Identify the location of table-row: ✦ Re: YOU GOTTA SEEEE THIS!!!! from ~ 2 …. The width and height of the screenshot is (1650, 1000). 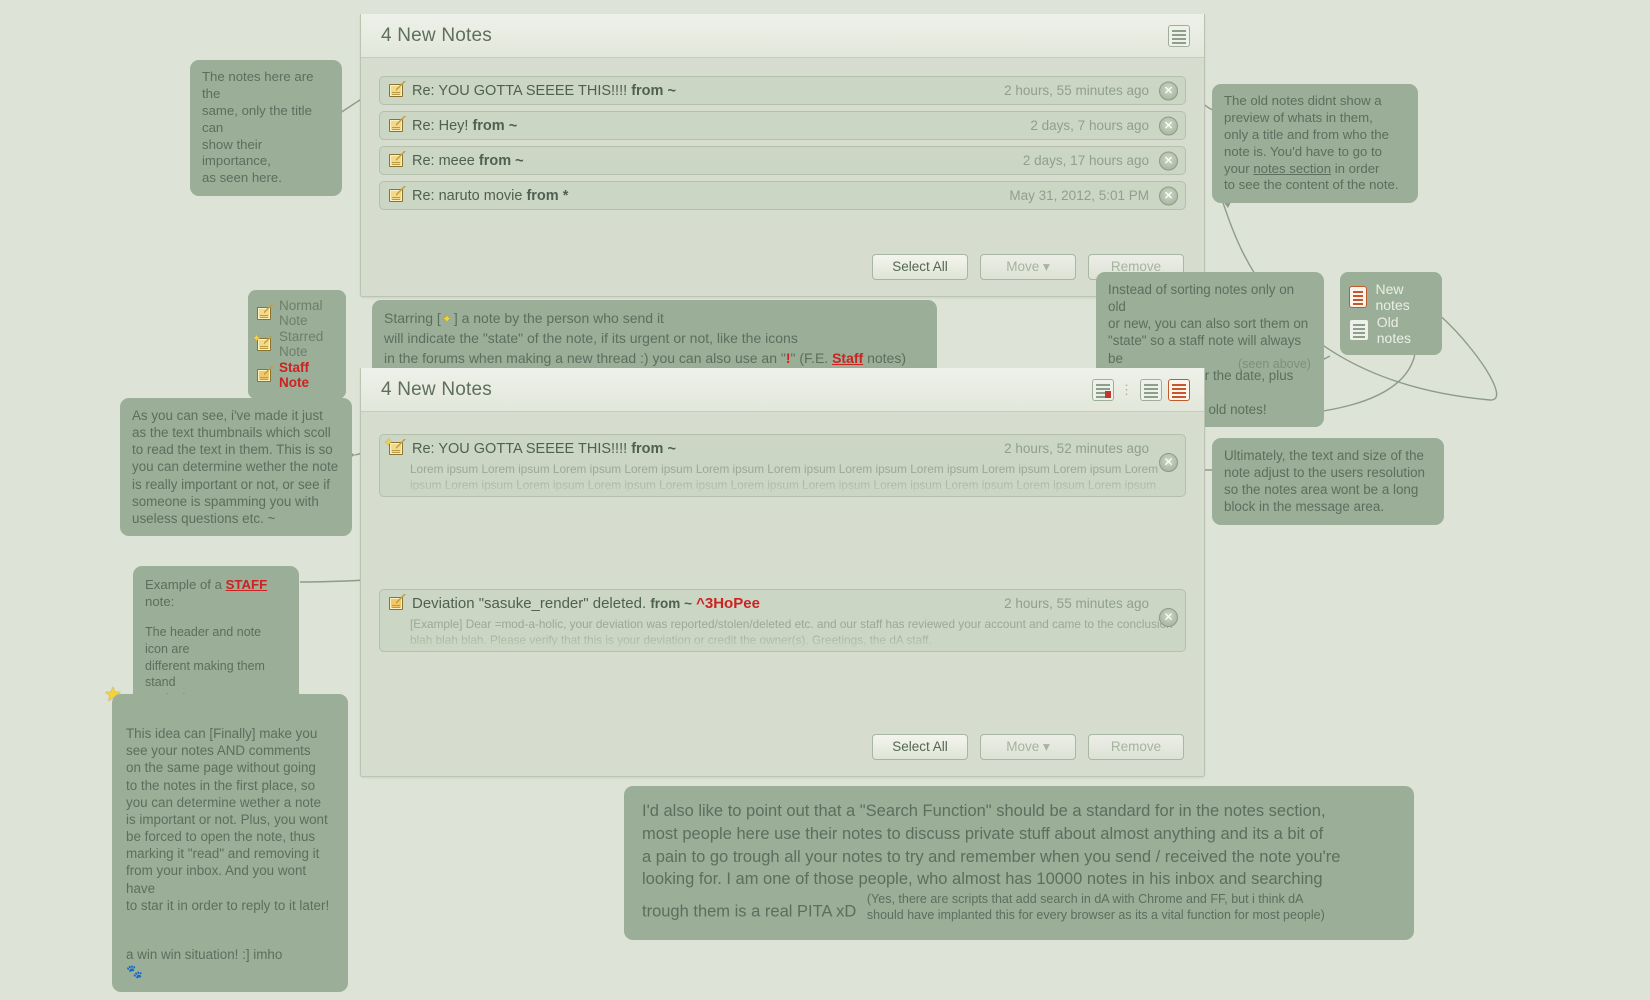
(782, 465).